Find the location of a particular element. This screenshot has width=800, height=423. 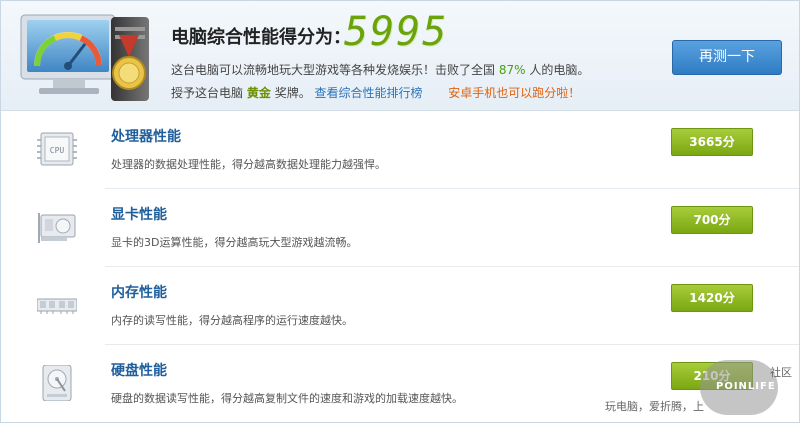

summary-prefix: 这台电脑可以流畅地玩大型游戏等各种发烧娱乐！击败了全国 is located at coordinates (333, 70).